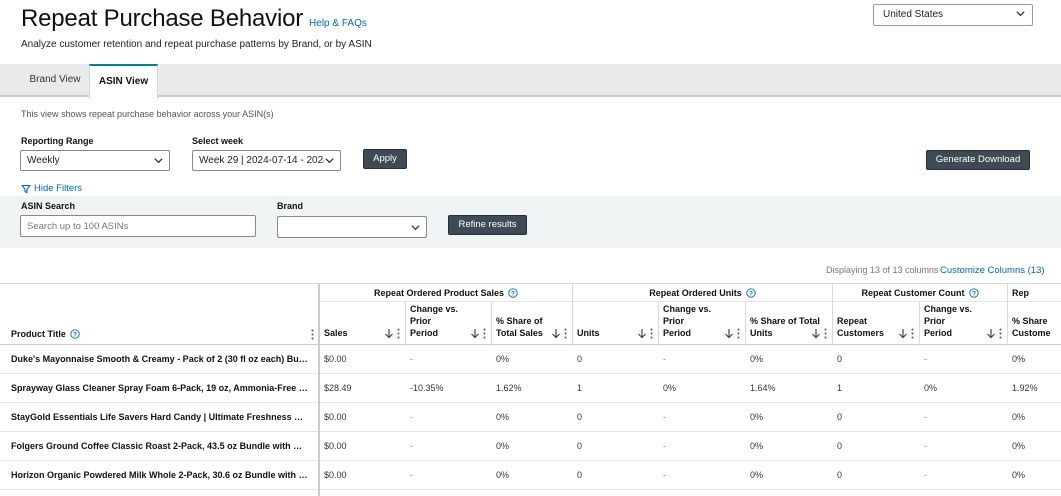 The width and height of the screenshot is (1061, 496). What do you see at coordinates (38, 334) in the screenshot?
I see `product-title-header-text: Product Title` at bounding box center [38, 334].